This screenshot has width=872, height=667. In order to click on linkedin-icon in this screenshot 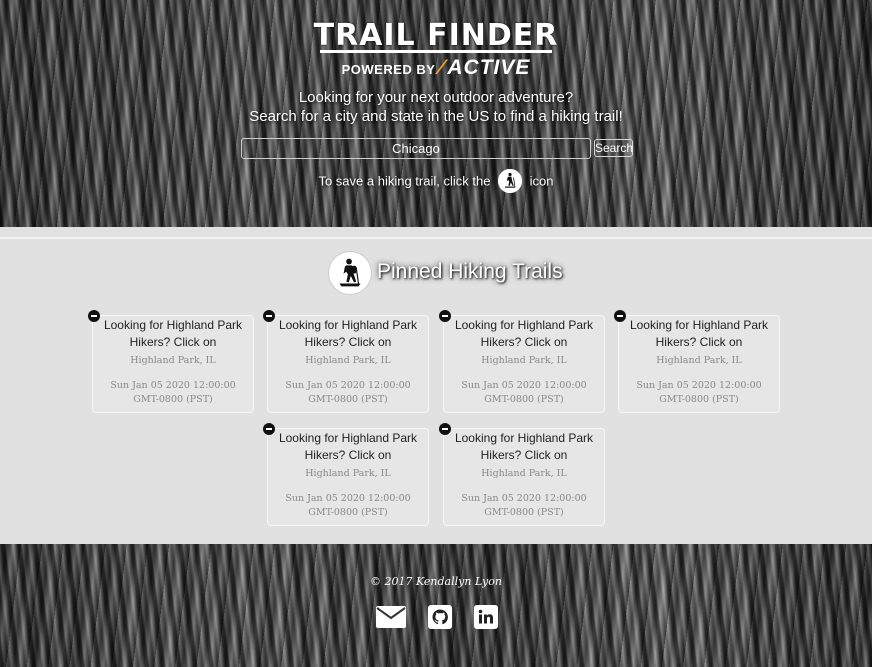, I will do `click(486, 617)`.